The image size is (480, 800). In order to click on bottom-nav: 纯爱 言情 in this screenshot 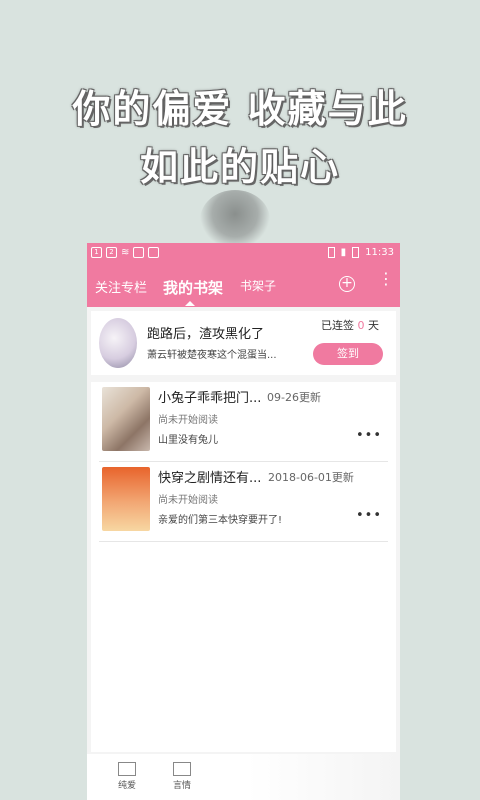, I will do `click(167, 777)`.